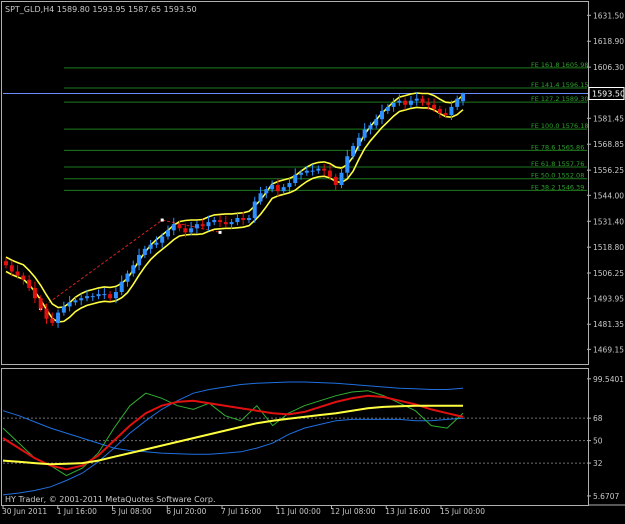 Image resolution: width=625 pixels, height=524 pixels. Describe the element at coordinates (608, 379) in the screenshot. I see `osc-tick-label: 99.5401` at that location.